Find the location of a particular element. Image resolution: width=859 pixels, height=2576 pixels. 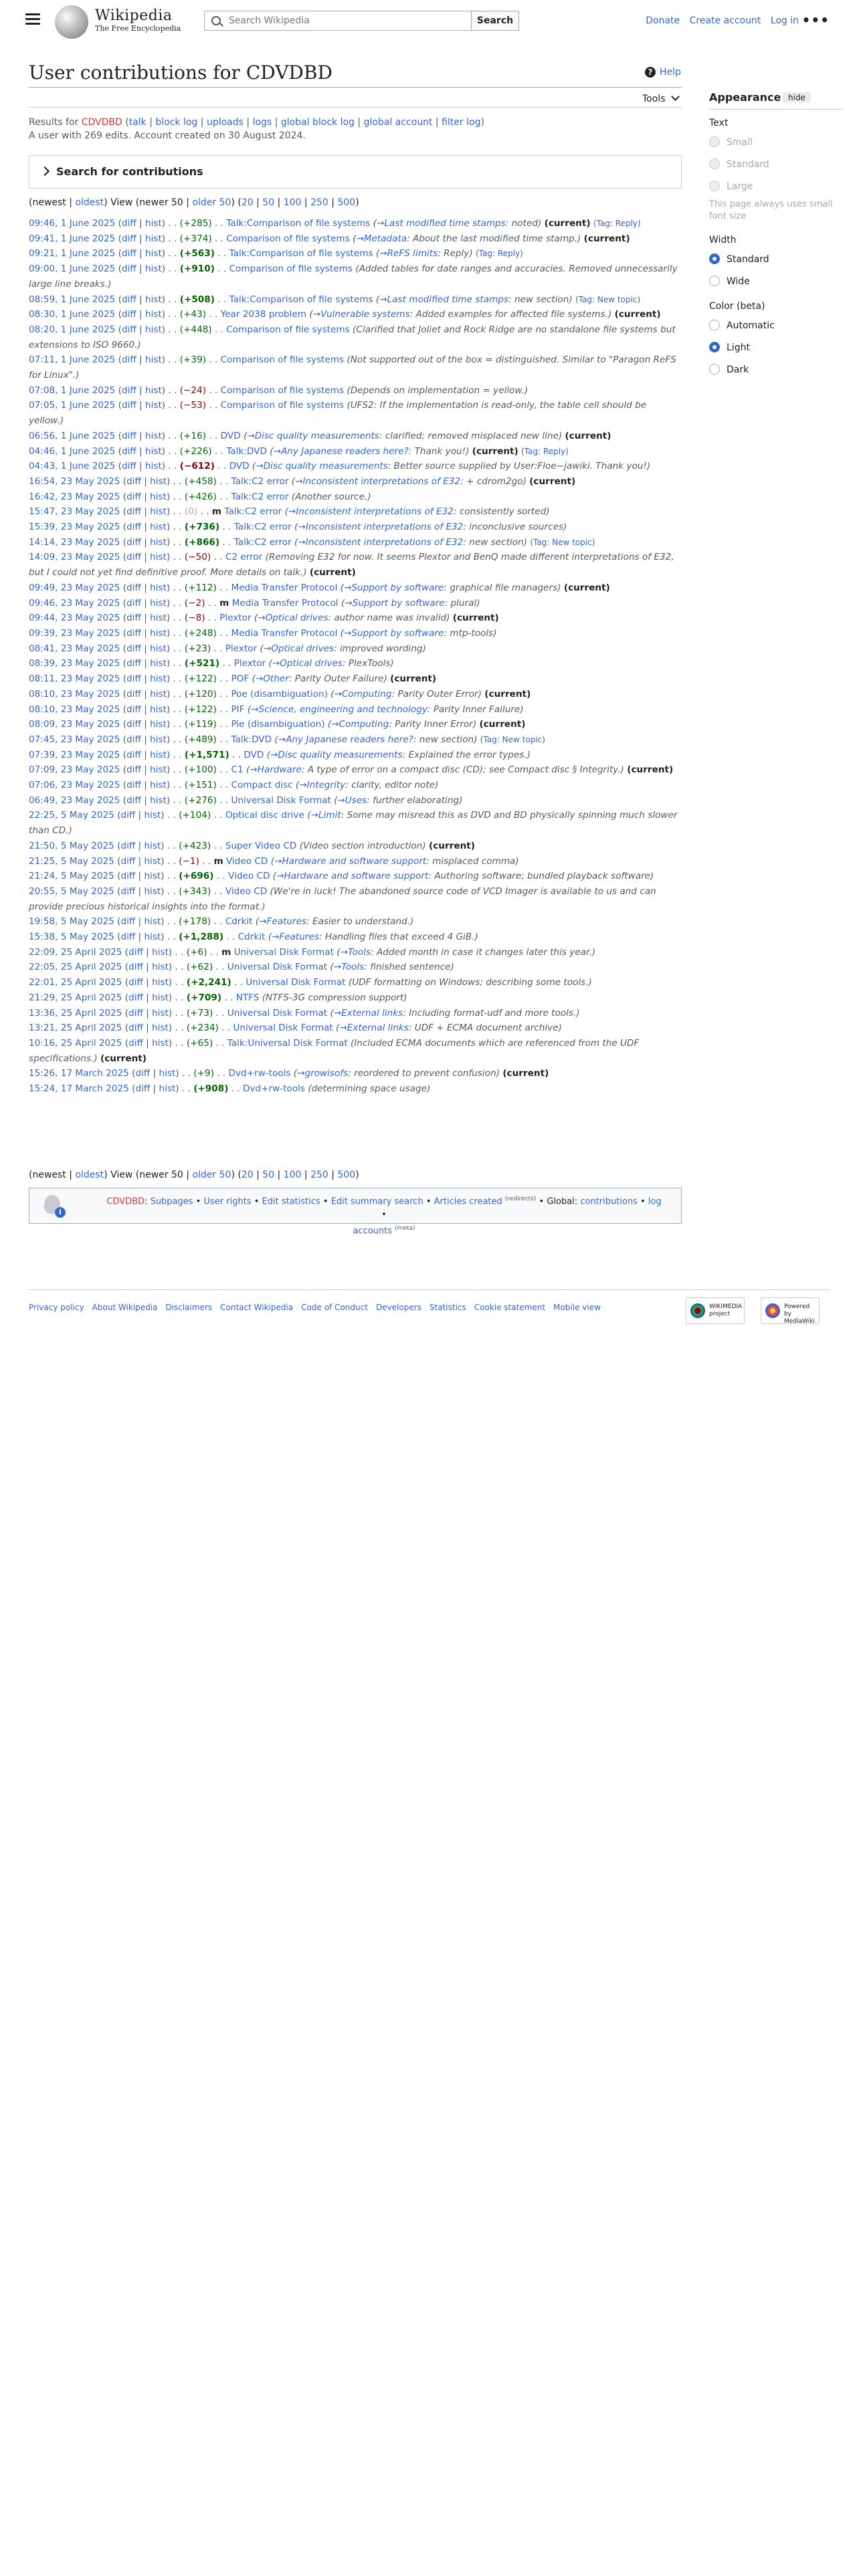

global-account-link: global account is located at coordinates (399, 123).